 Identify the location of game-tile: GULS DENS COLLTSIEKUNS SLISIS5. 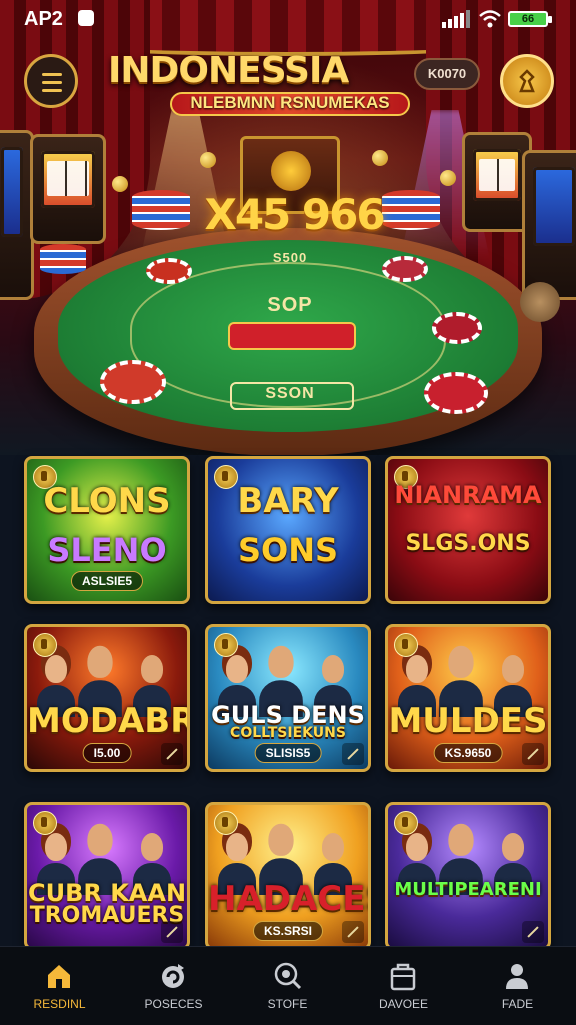
(288, 698).